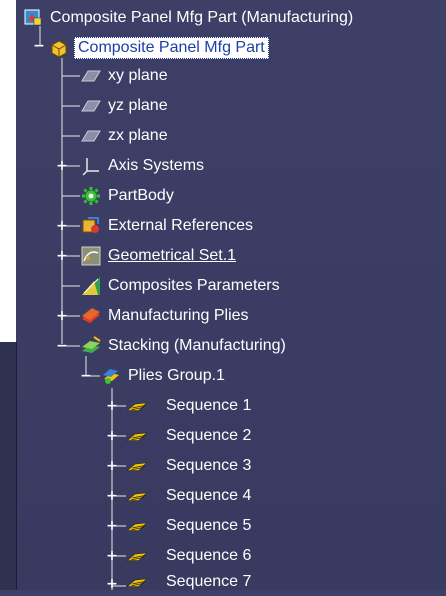 The image size is (446, 596). Describe the element at coordinates (209, 581) in the screenshot. I see `tree-node-label: Sequence 7` at that location.